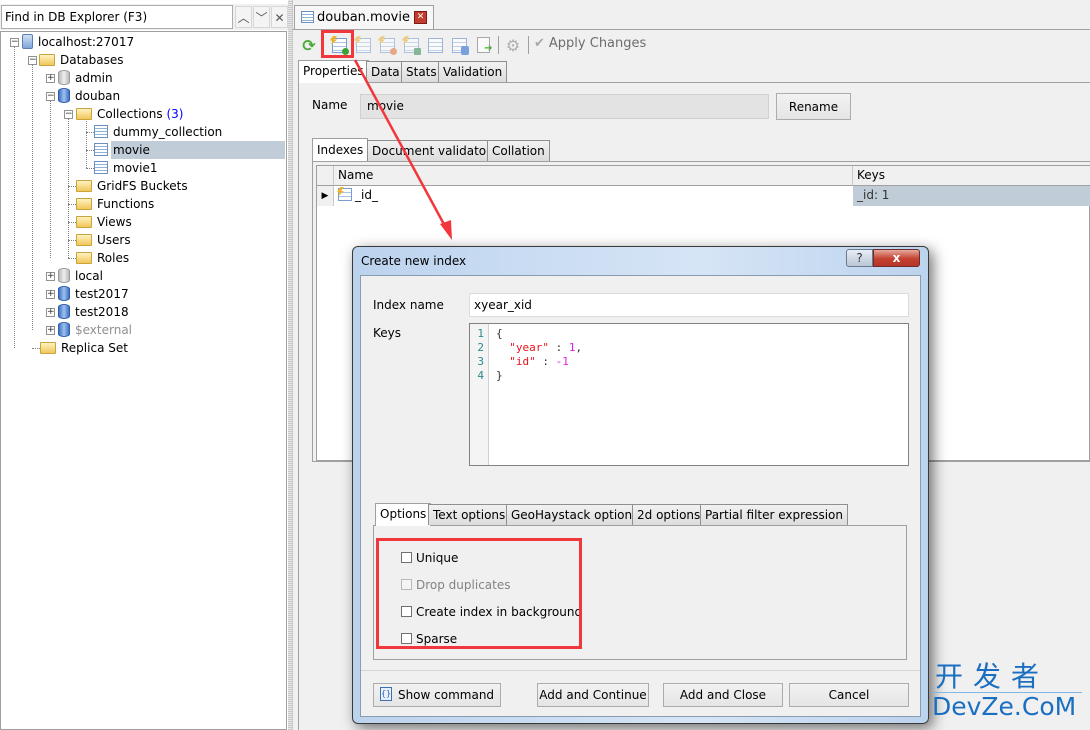  What do you see at coordinates (971, 196) in the screenshot?
I see `index-keys-cell: _id: 1` at bounding box center [971, 196].